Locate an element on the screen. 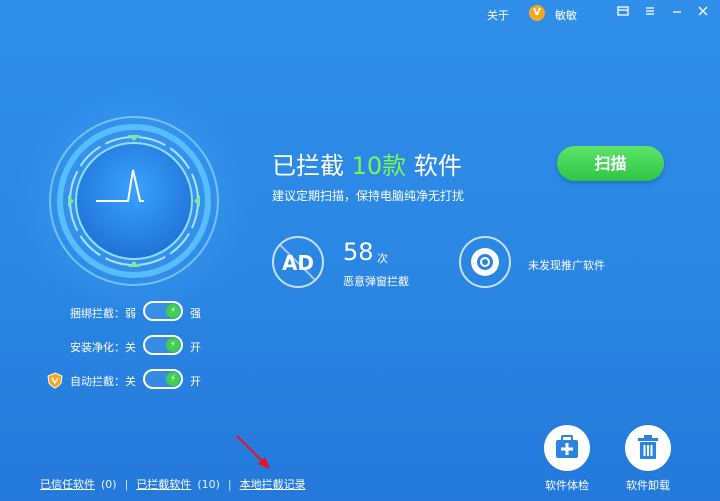 This screenshot has height=501, width=720. popup-label: 恶意弹窗拦截 is located at coordinates (376, 281).